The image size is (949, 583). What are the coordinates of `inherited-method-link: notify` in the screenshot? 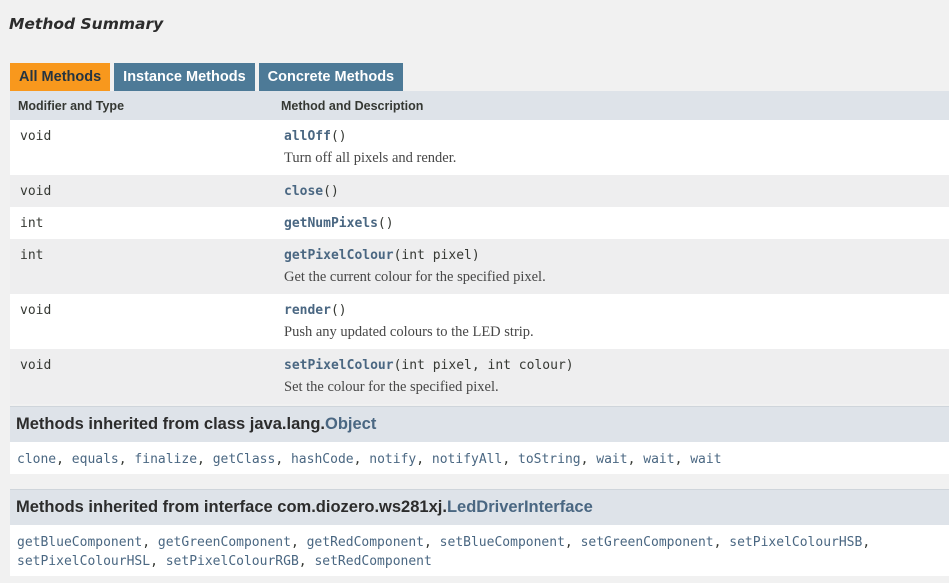 It's located at (392, 459).